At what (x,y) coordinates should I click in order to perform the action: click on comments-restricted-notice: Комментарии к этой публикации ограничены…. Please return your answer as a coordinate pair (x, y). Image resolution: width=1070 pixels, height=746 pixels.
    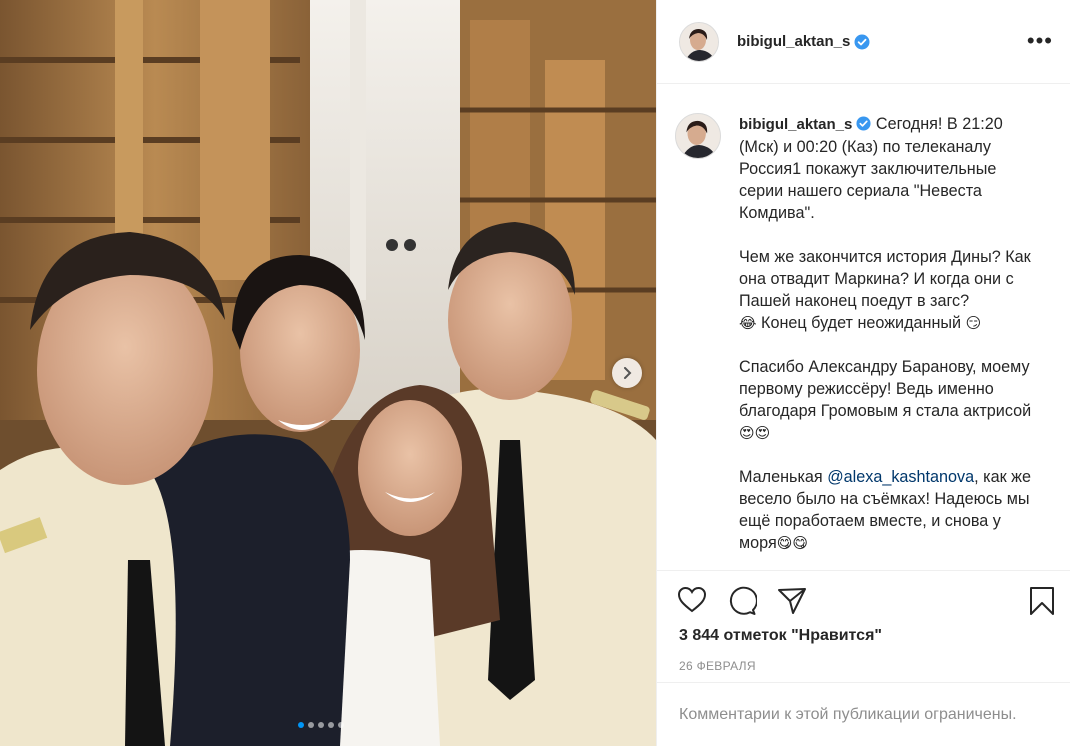
    Looking at the image, I should click on (863, 714).